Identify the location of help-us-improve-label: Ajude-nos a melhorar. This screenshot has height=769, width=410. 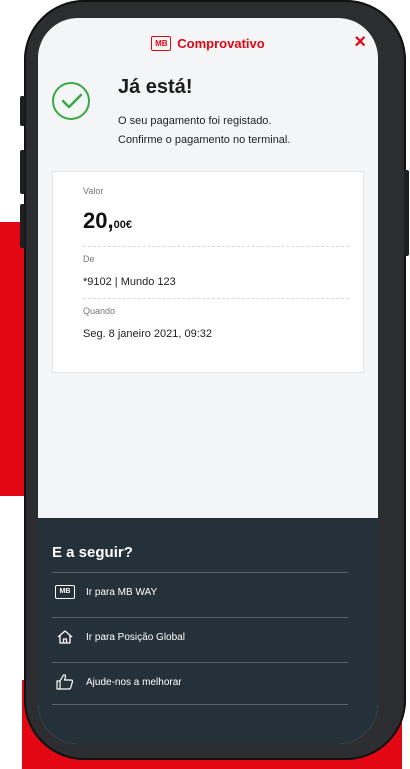
(134, 682).